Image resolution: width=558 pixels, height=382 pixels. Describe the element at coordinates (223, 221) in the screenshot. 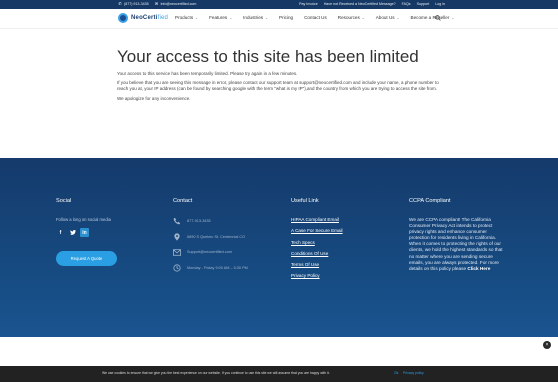

I see `contact-phone-row: 877-913-3435` at that location.